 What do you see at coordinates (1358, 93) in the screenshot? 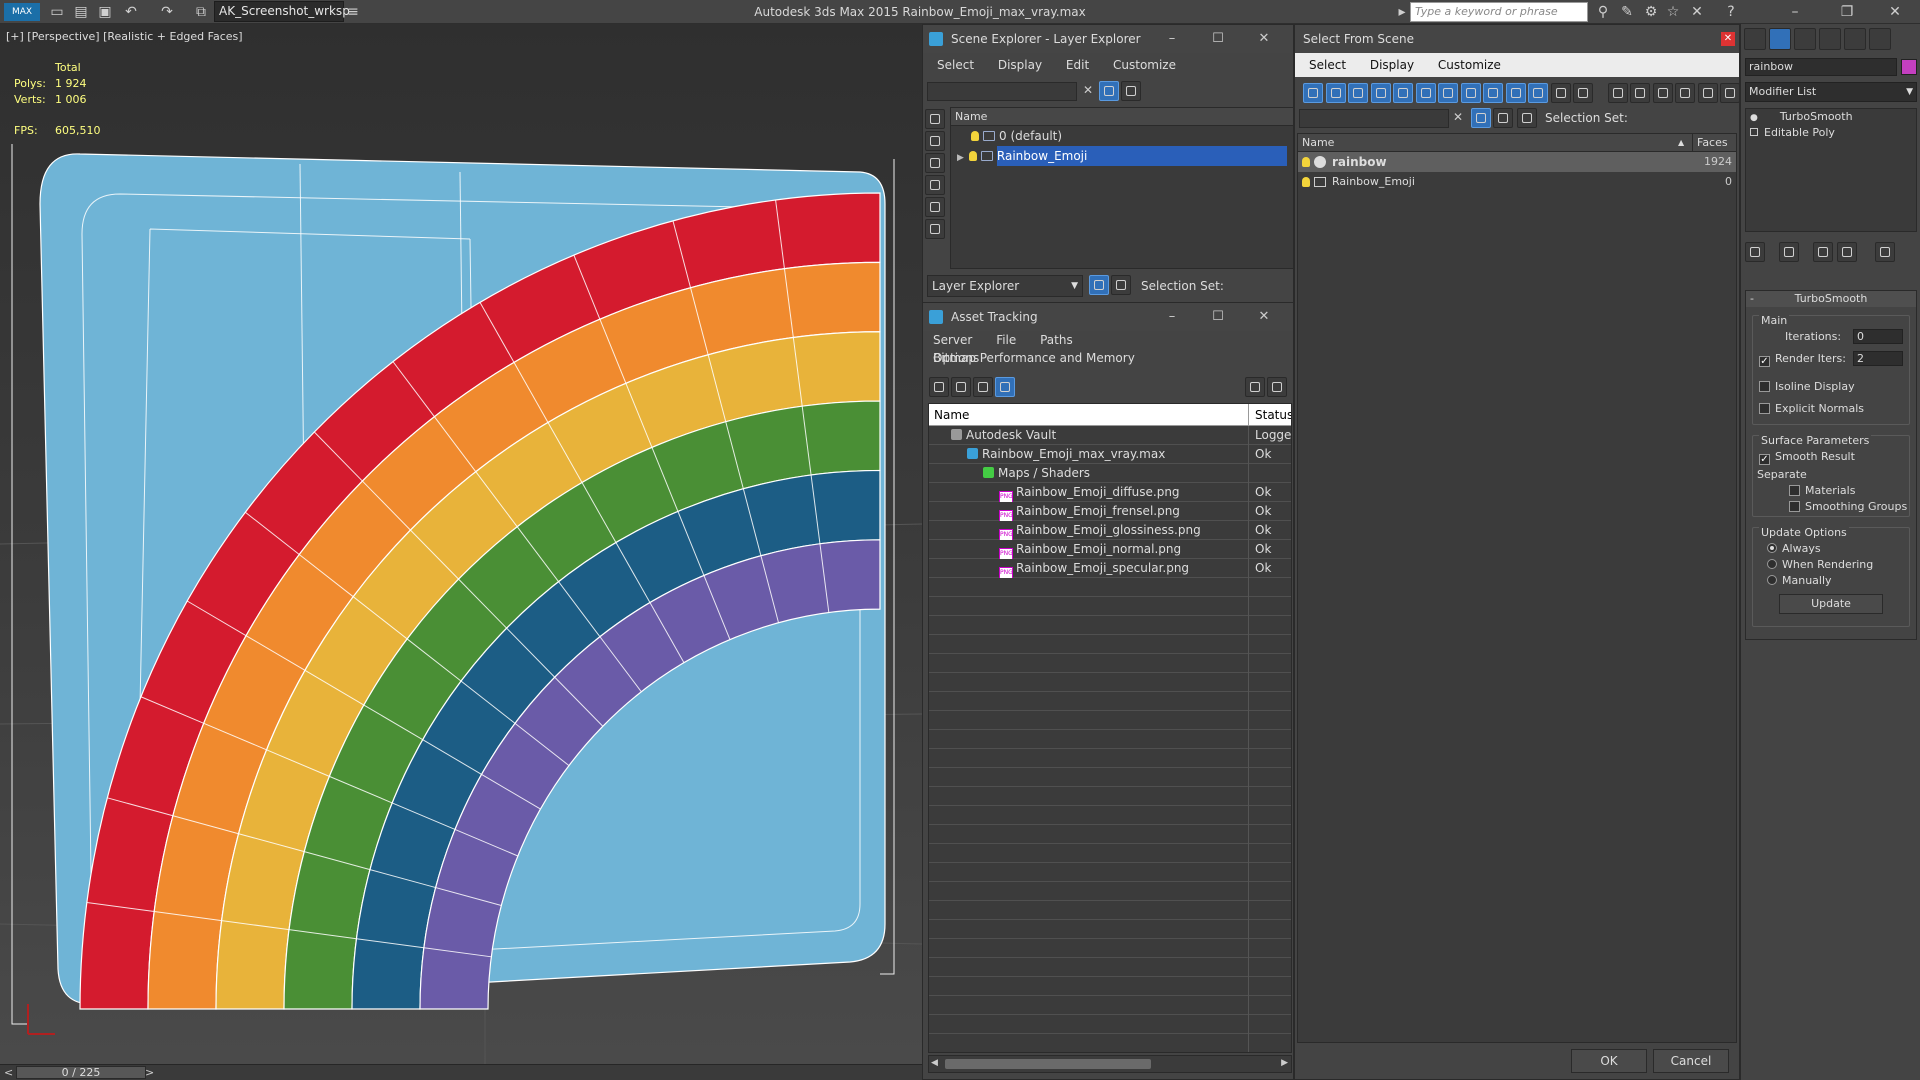
I see `filter-lights-icon` at bounding box center [1358, 93].